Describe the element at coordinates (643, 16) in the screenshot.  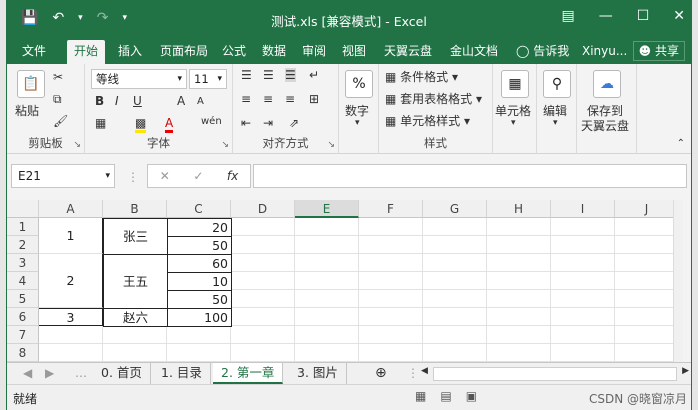
I see `maximize-icon: ☐` at that location.